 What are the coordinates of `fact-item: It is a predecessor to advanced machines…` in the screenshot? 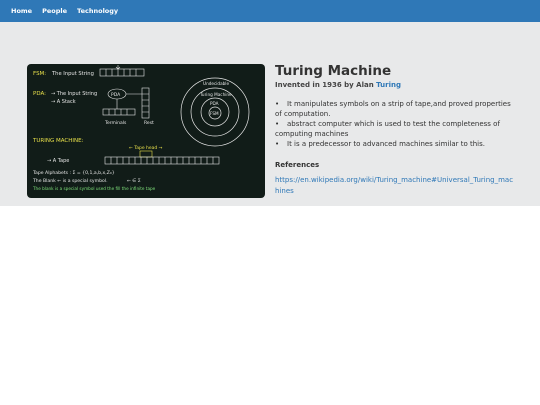 It's located at (395, 144).